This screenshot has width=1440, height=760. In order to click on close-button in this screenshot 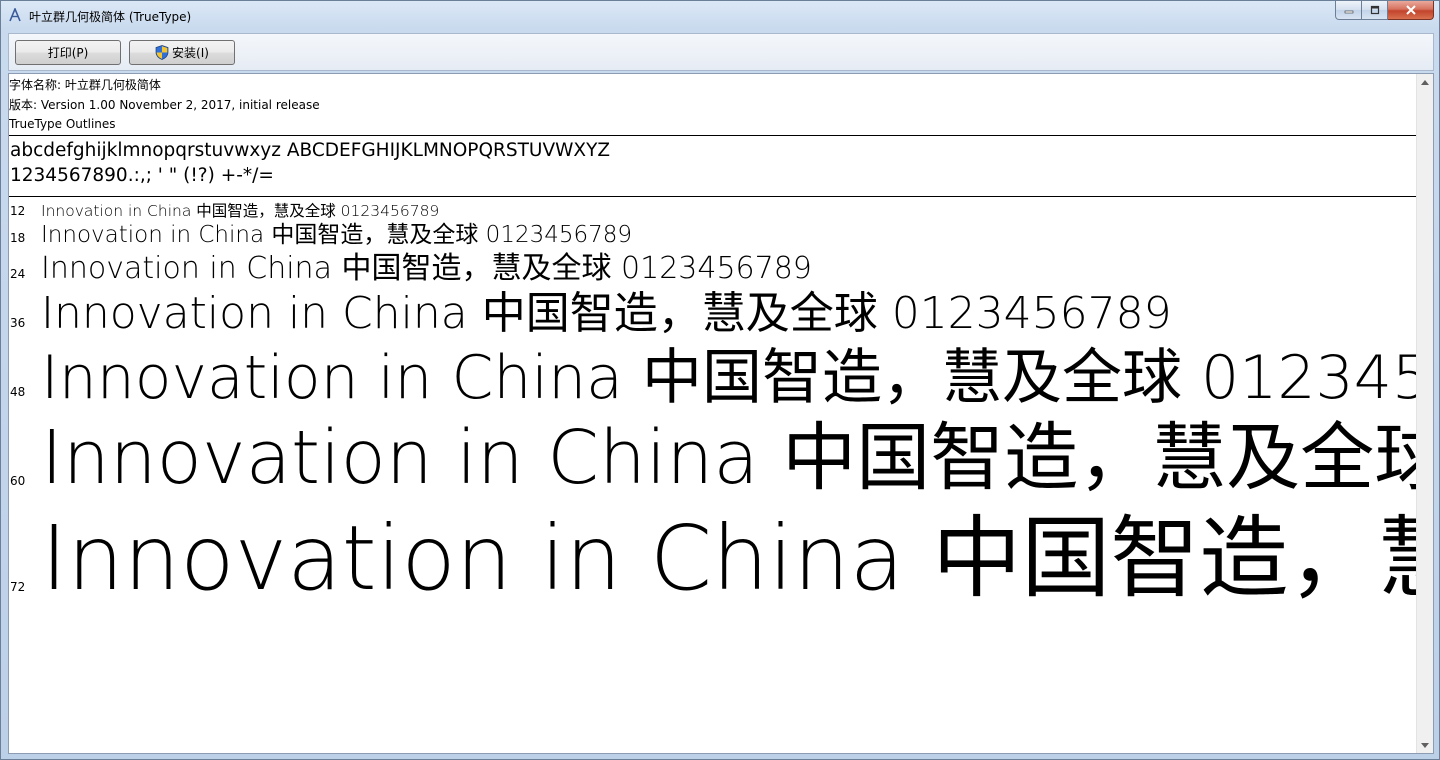, I will do `click(1411, 10)`.